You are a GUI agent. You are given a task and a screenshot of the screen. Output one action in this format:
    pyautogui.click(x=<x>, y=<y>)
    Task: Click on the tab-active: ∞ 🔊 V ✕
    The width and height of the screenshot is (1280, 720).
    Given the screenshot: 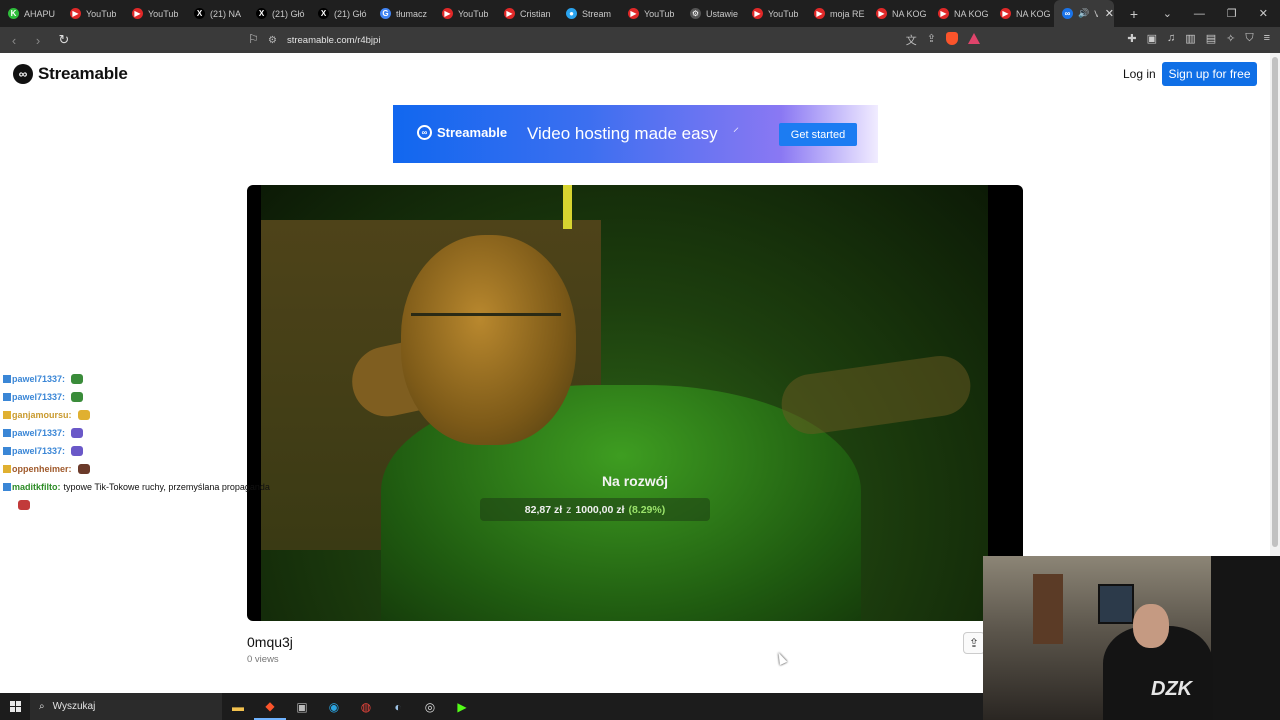 What is the action you would take?
    pyautogui.click(x=1084, y=13)
    